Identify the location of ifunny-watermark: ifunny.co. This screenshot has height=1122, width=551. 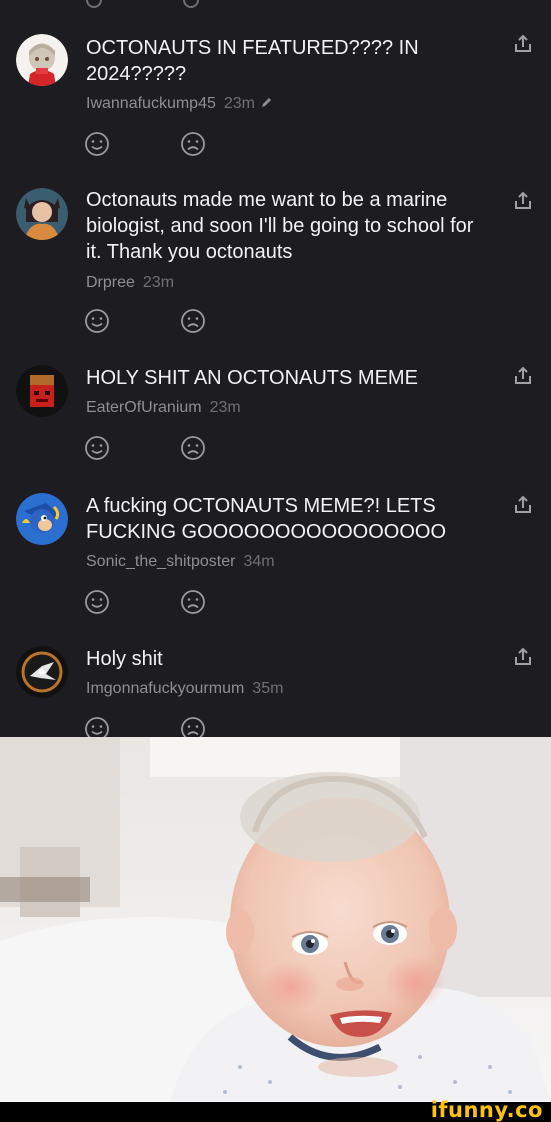
(486, 1110).